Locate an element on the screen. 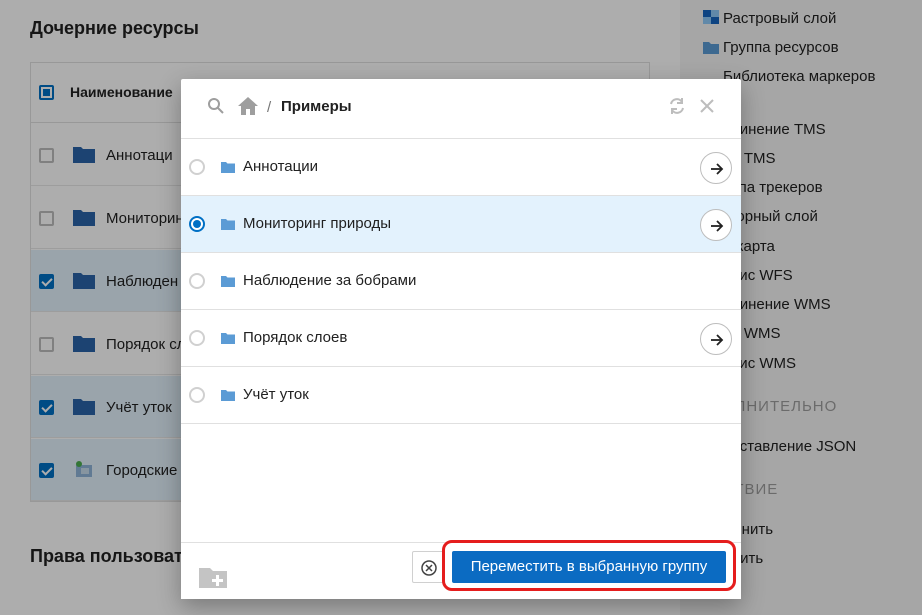  close-icon is located at coordinates (707, 106).